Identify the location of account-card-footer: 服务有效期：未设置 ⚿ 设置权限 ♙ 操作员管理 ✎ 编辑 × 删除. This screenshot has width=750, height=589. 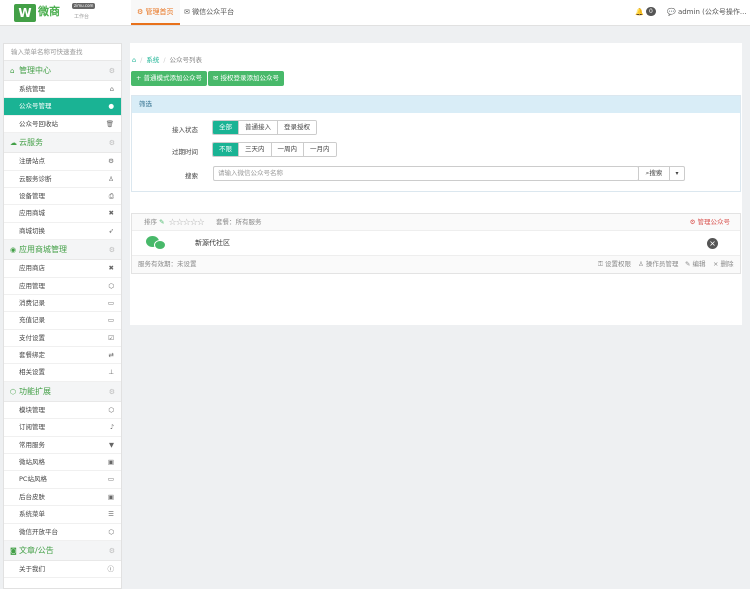
(436, 264).